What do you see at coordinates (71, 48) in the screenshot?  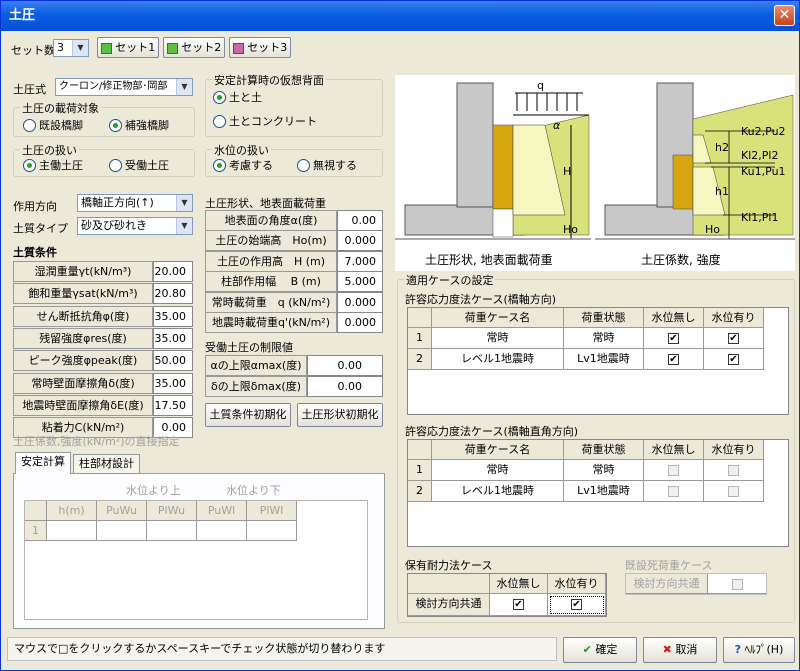 I see `set-count-select: 3 ▼` at bounding box center [71, 48].